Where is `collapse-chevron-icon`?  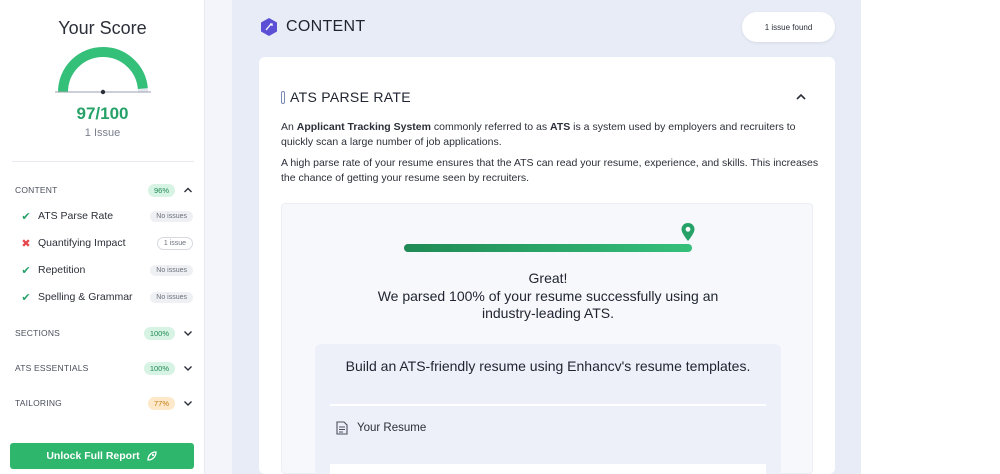 collapse-chevron-icon is located at coordinates (801, 97).